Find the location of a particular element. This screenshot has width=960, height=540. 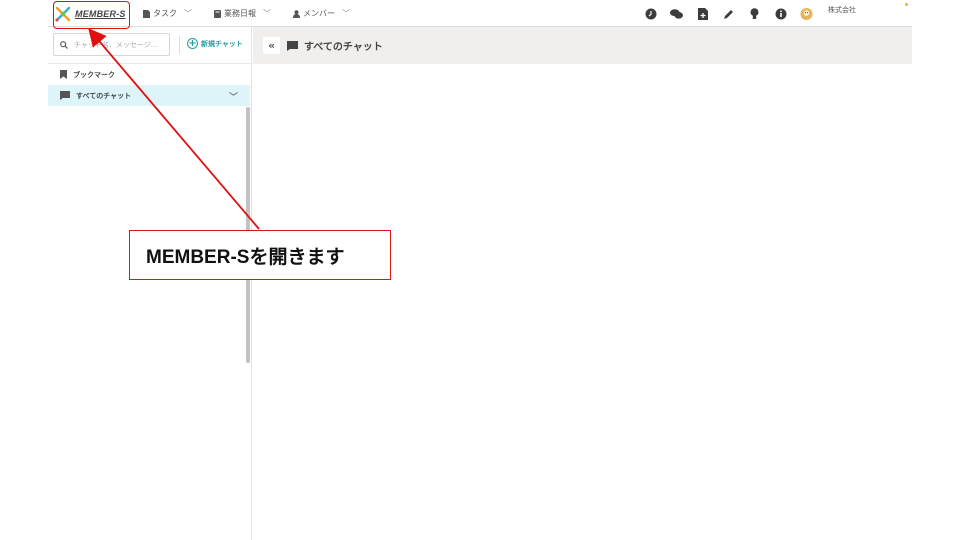

user-avatar is located at coordinates (806, 14).